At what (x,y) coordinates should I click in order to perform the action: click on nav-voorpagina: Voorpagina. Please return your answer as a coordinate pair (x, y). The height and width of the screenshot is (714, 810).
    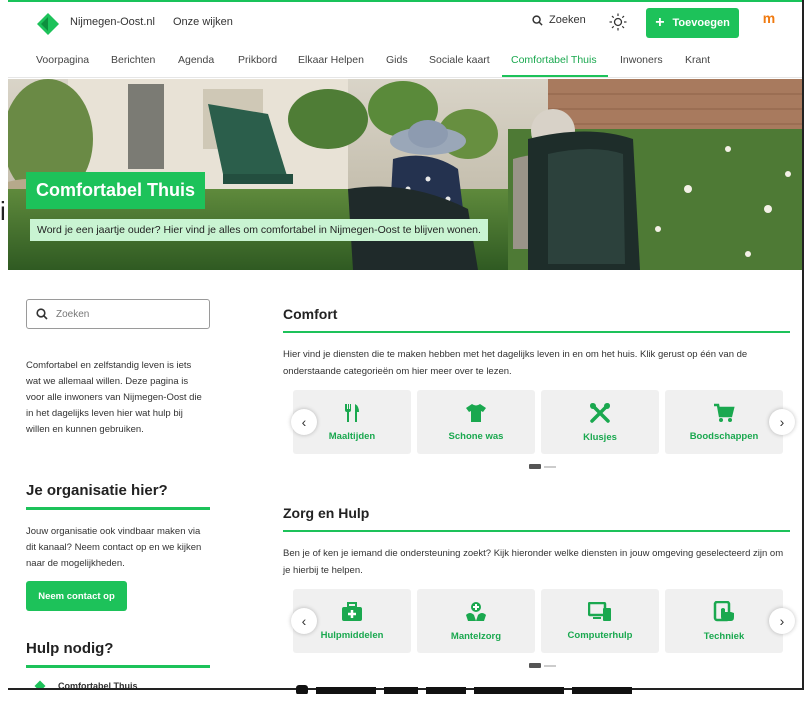
    Looking at the image, I should click on (62, 60).